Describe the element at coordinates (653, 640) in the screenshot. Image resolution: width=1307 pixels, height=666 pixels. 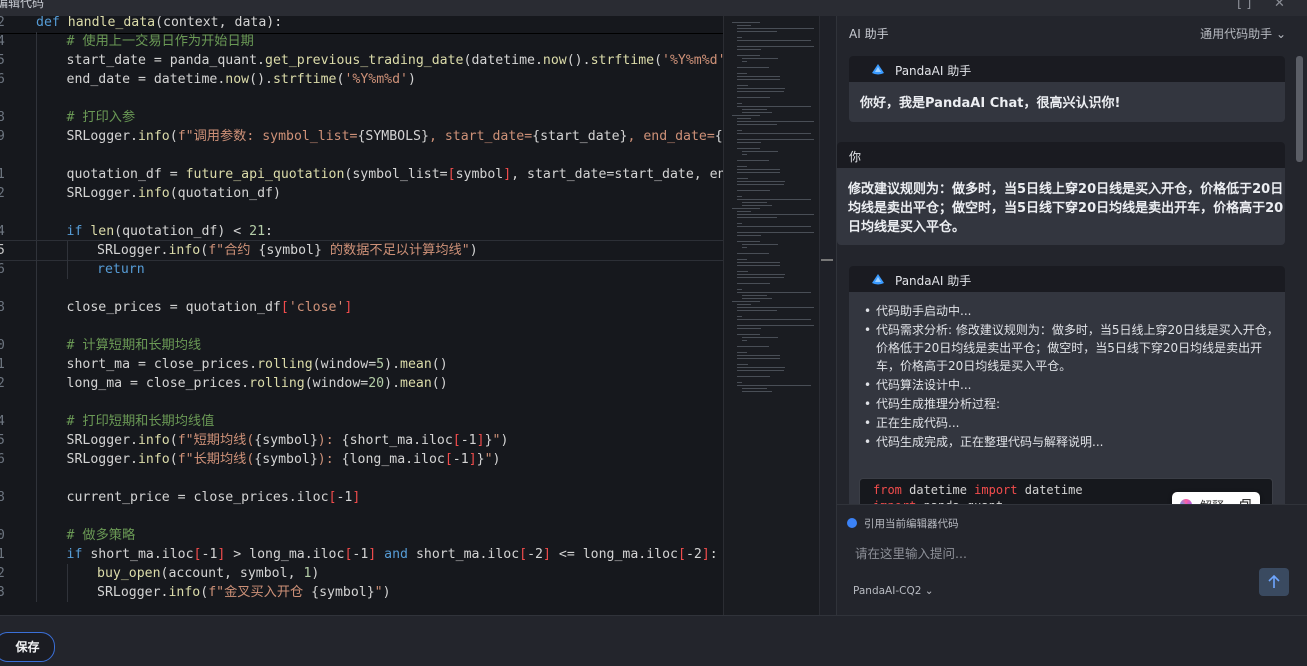
I see `bottom-bar: 保存` at that location.